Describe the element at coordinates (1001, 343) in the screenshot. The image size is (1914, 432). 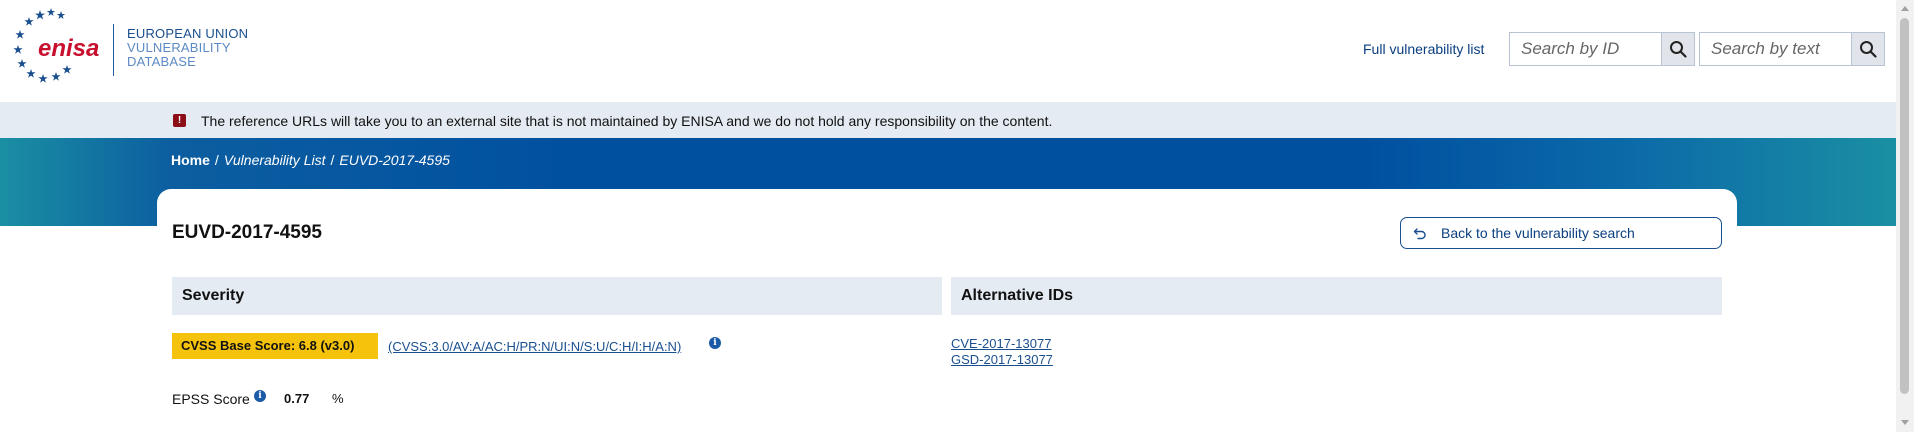
I see `alternative-id-link: CVE-2017-13077` at that location.